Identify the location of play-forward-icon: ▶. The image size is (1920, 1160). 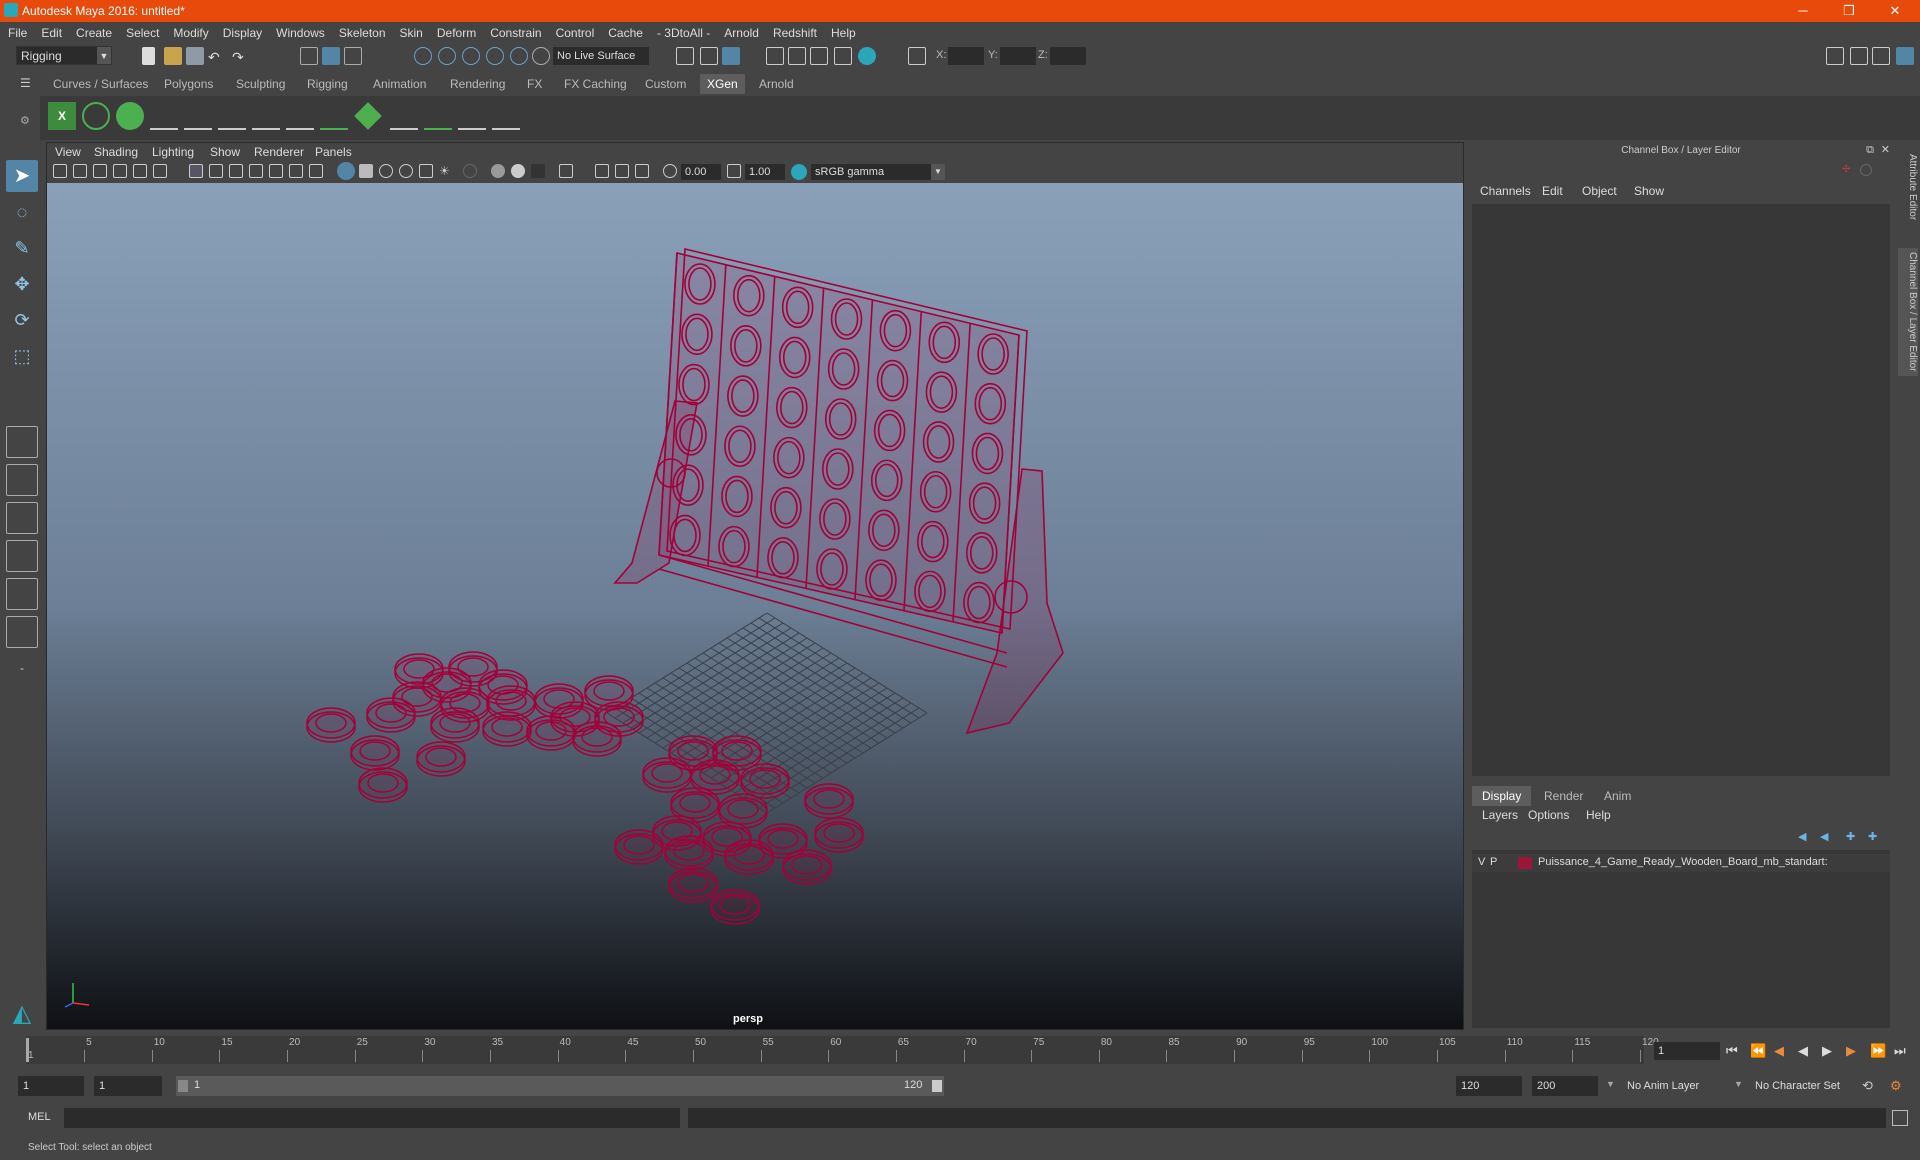
(1827, 1051).